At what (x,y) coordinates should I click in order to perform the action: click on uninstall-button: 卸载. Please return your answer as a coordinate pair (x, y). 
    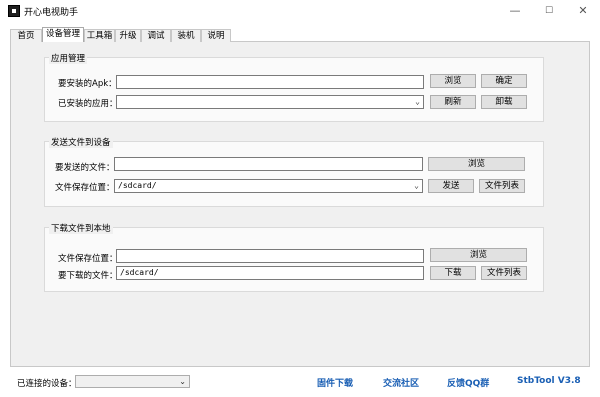
    Looking at the image, I should click on (504, 102).